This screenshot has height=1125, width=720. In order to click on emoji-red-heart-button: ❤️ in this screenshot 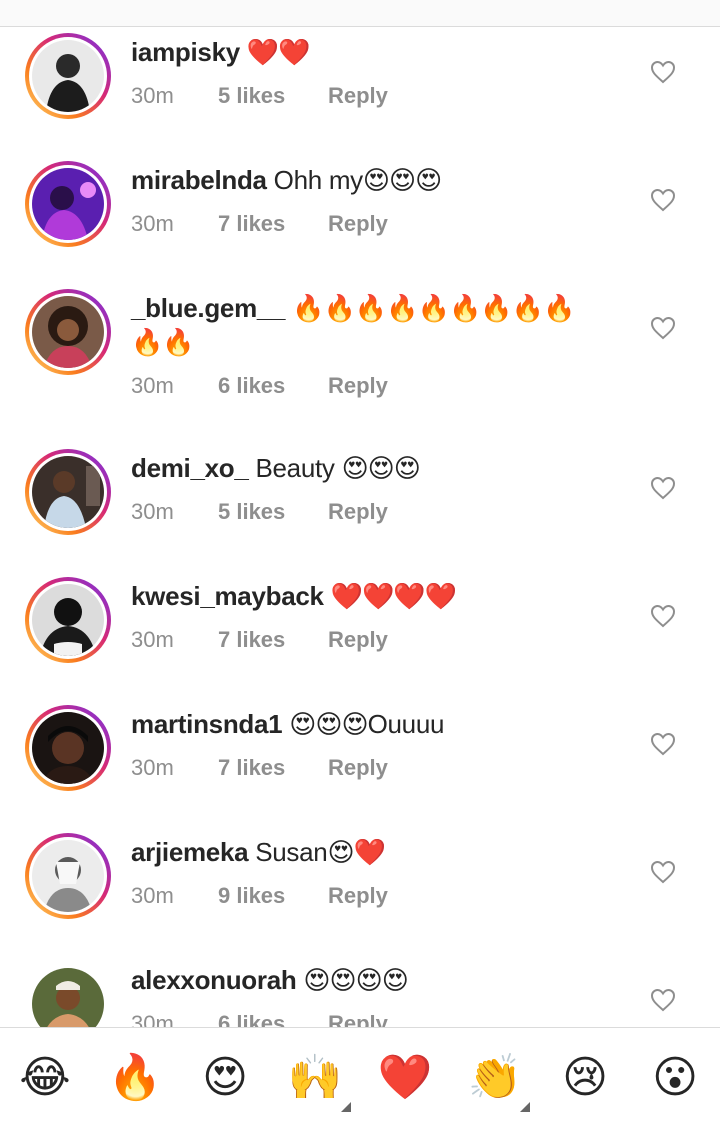, I will do `click(405, 1078)`.